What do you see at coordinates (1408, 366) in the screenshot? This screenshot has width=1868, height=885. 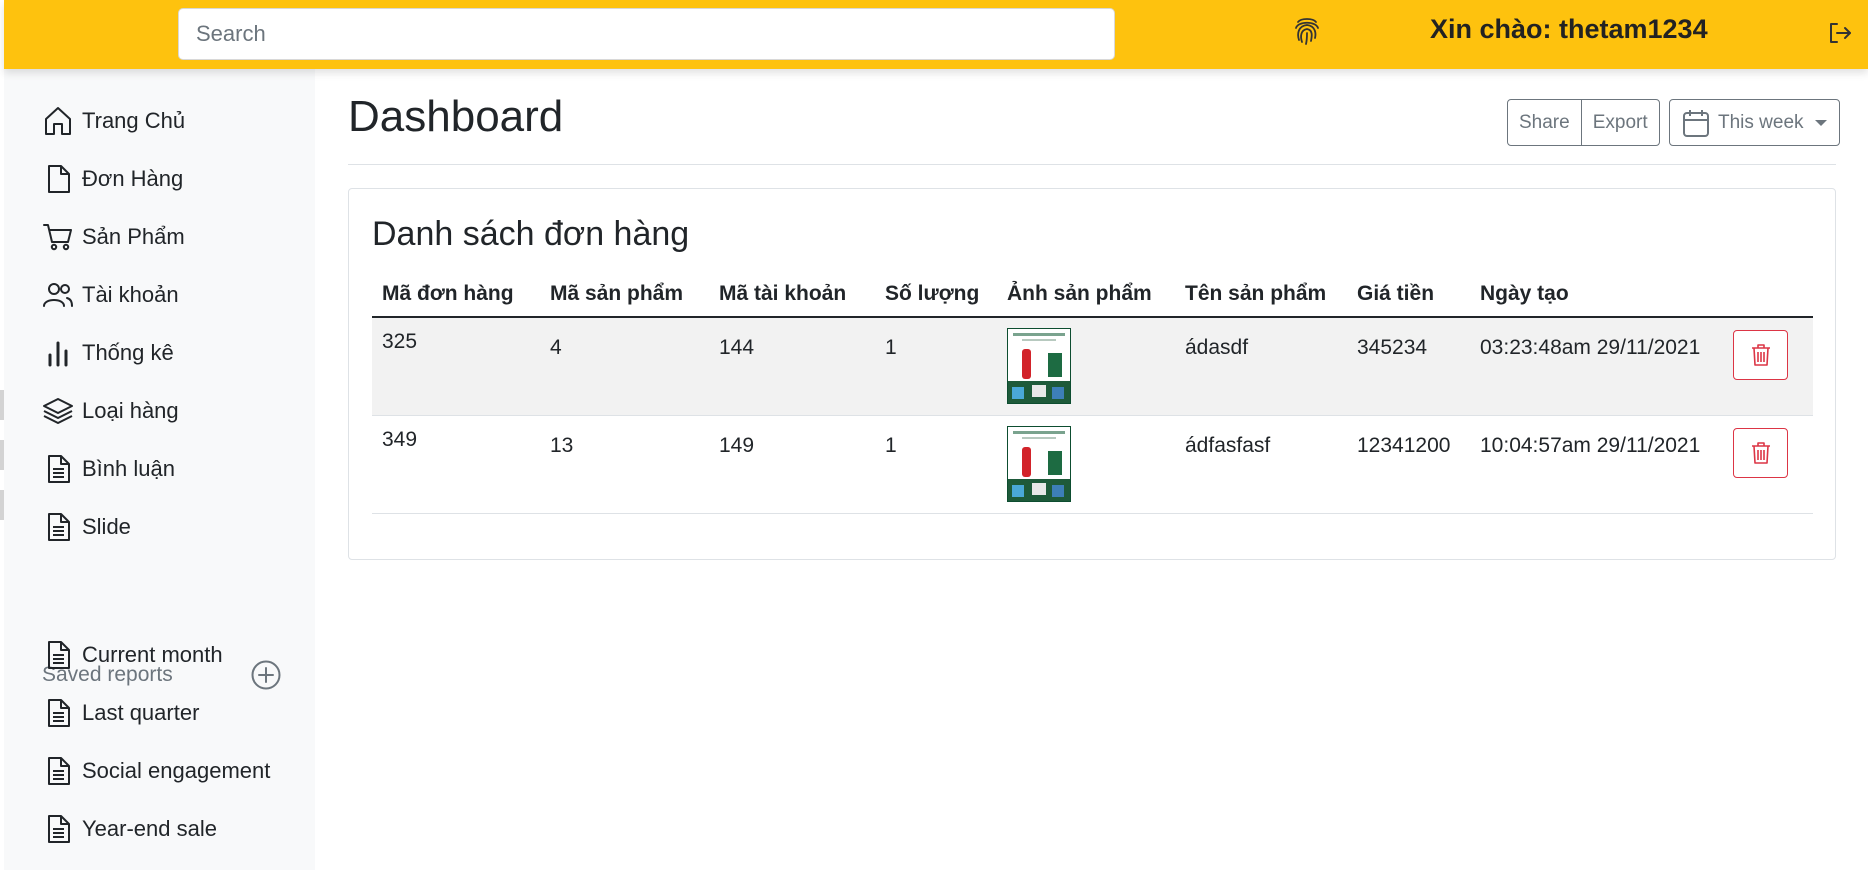 I see `price: 345234` at bounding box center [1408, 366].